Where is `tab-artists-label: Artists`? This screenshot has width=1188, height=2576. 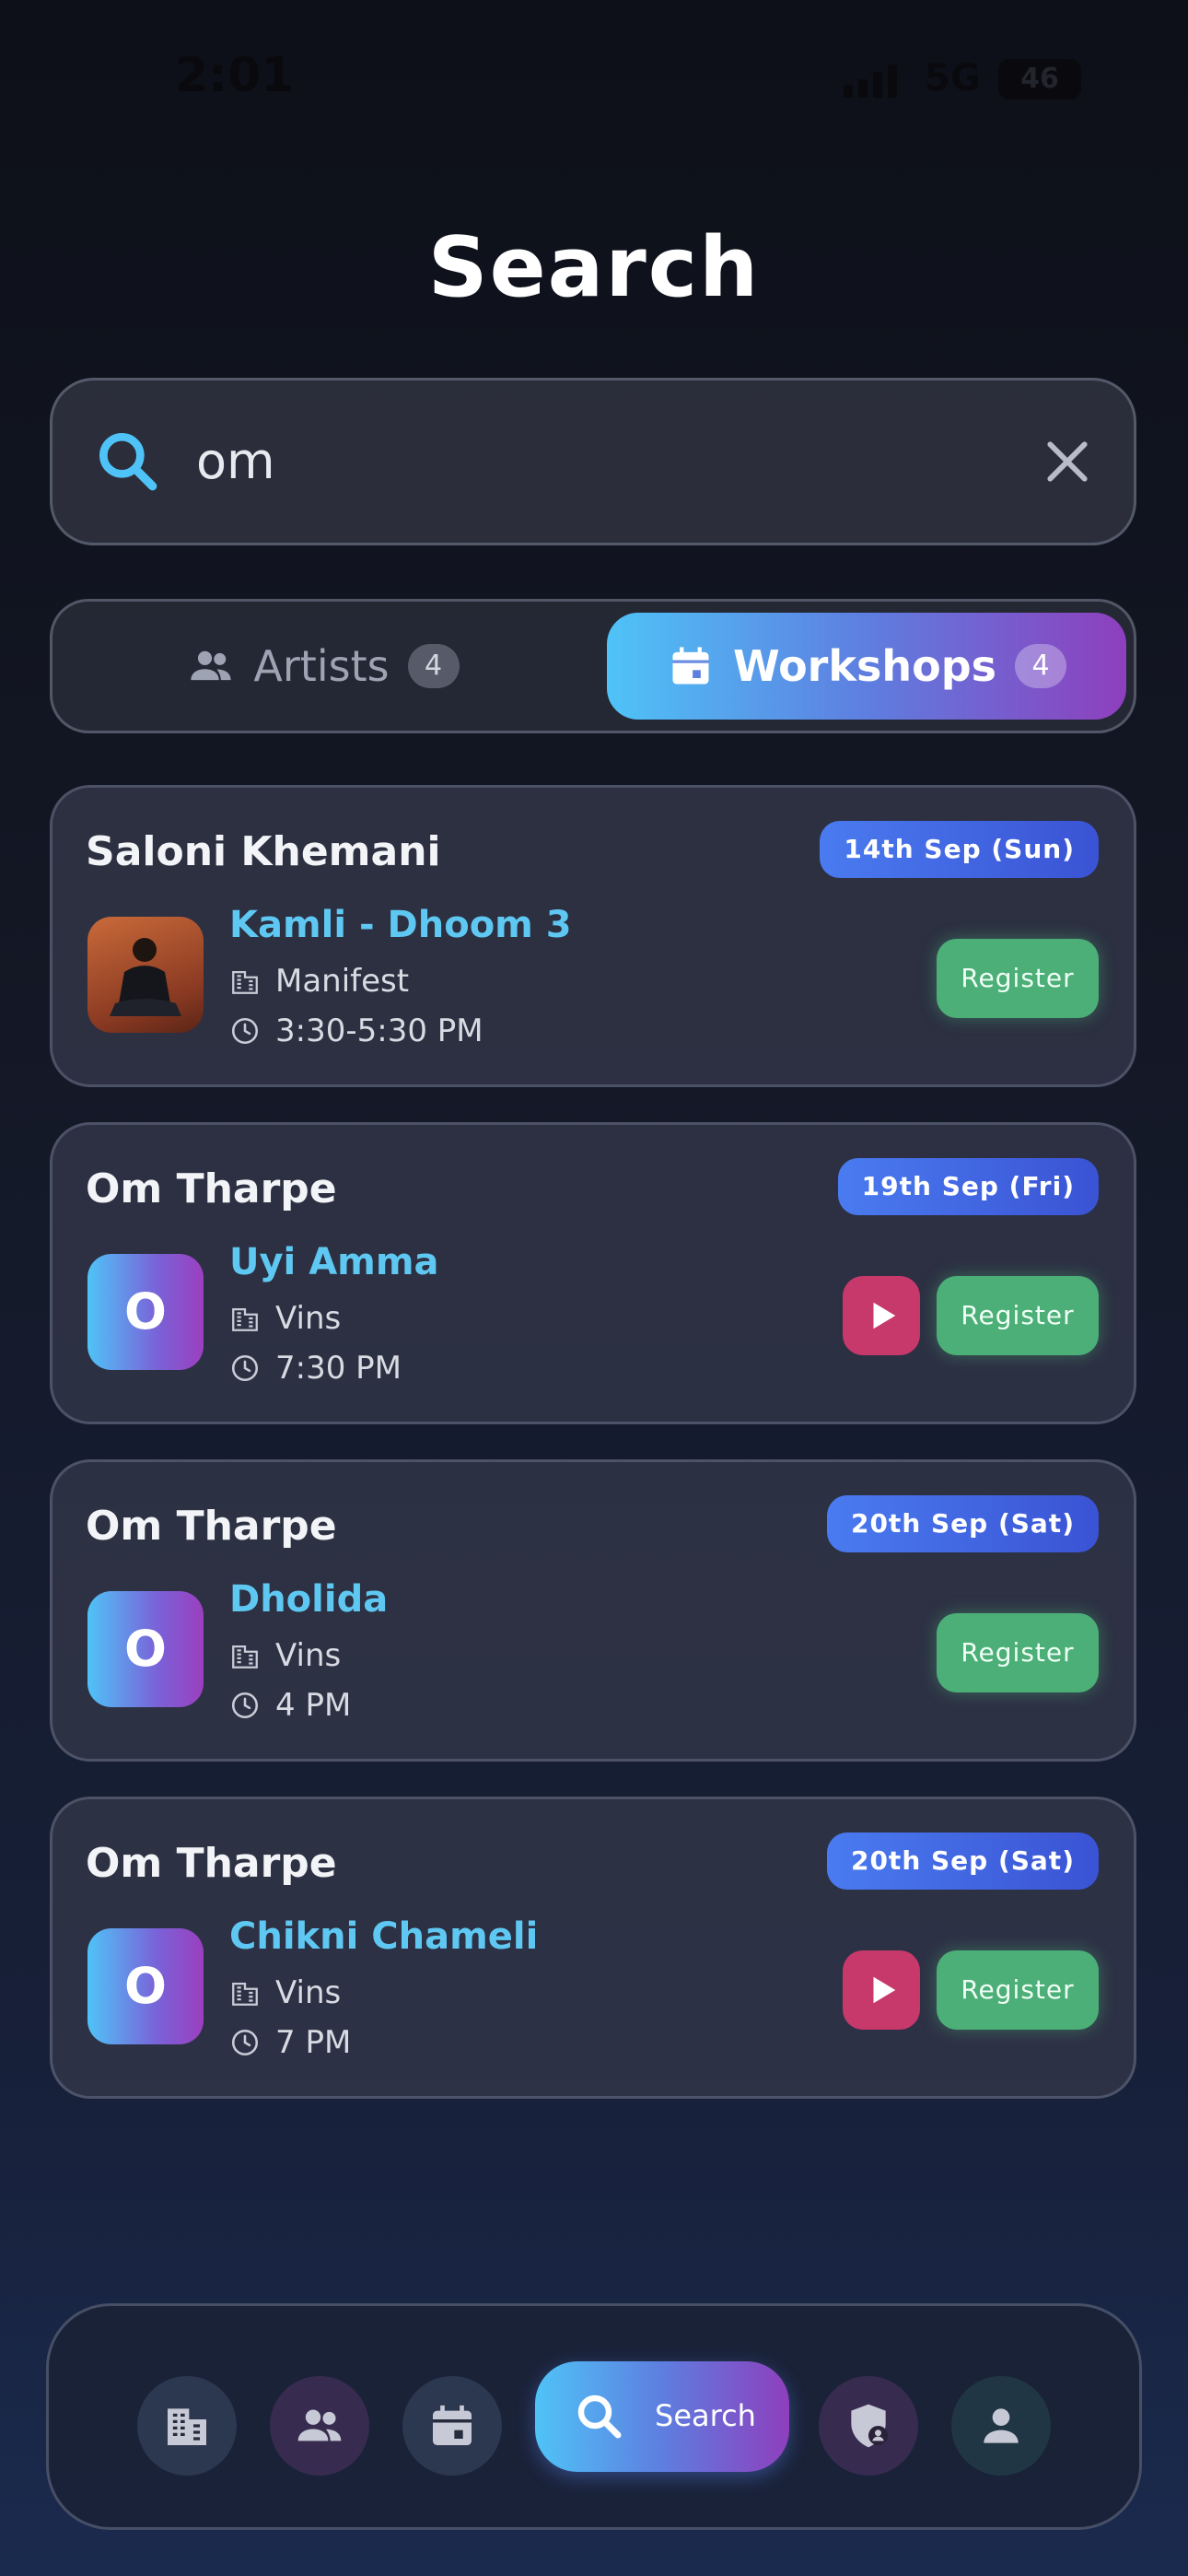 tab-artists-label: Artists is located at coordinates (321, 666).